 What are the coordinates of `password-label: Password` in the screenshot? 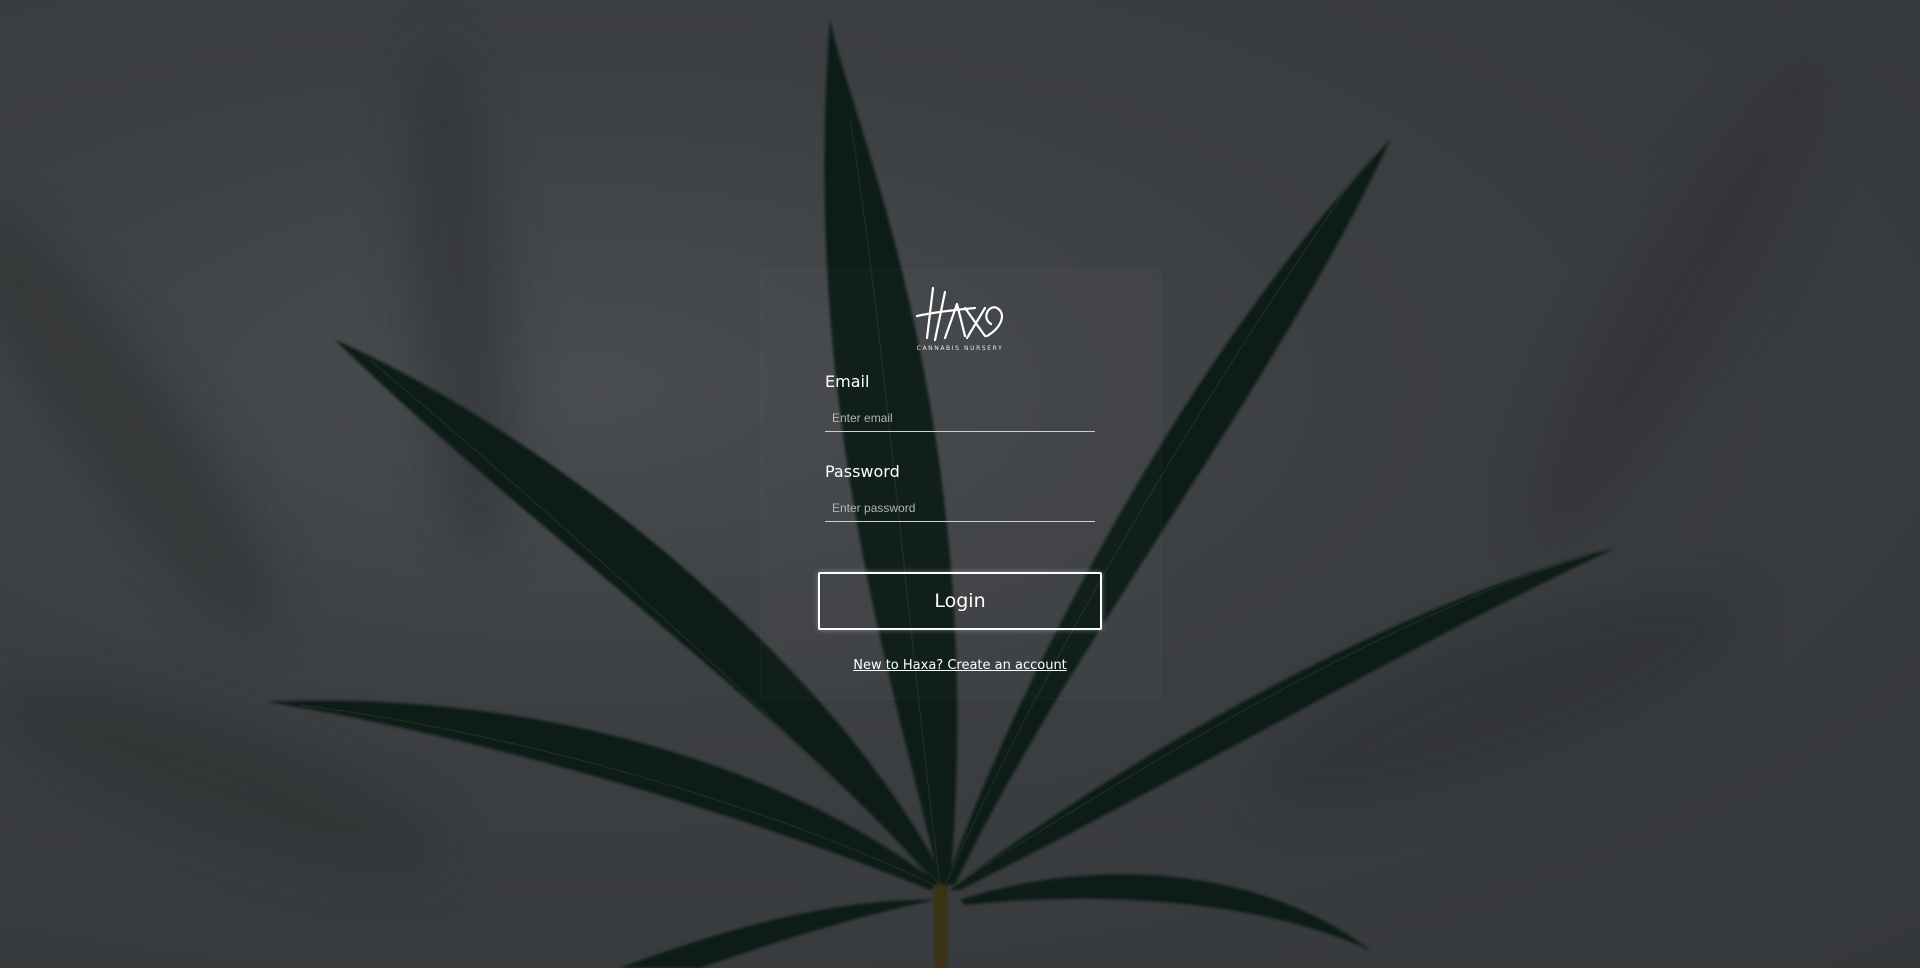 It's located at (862, 471).